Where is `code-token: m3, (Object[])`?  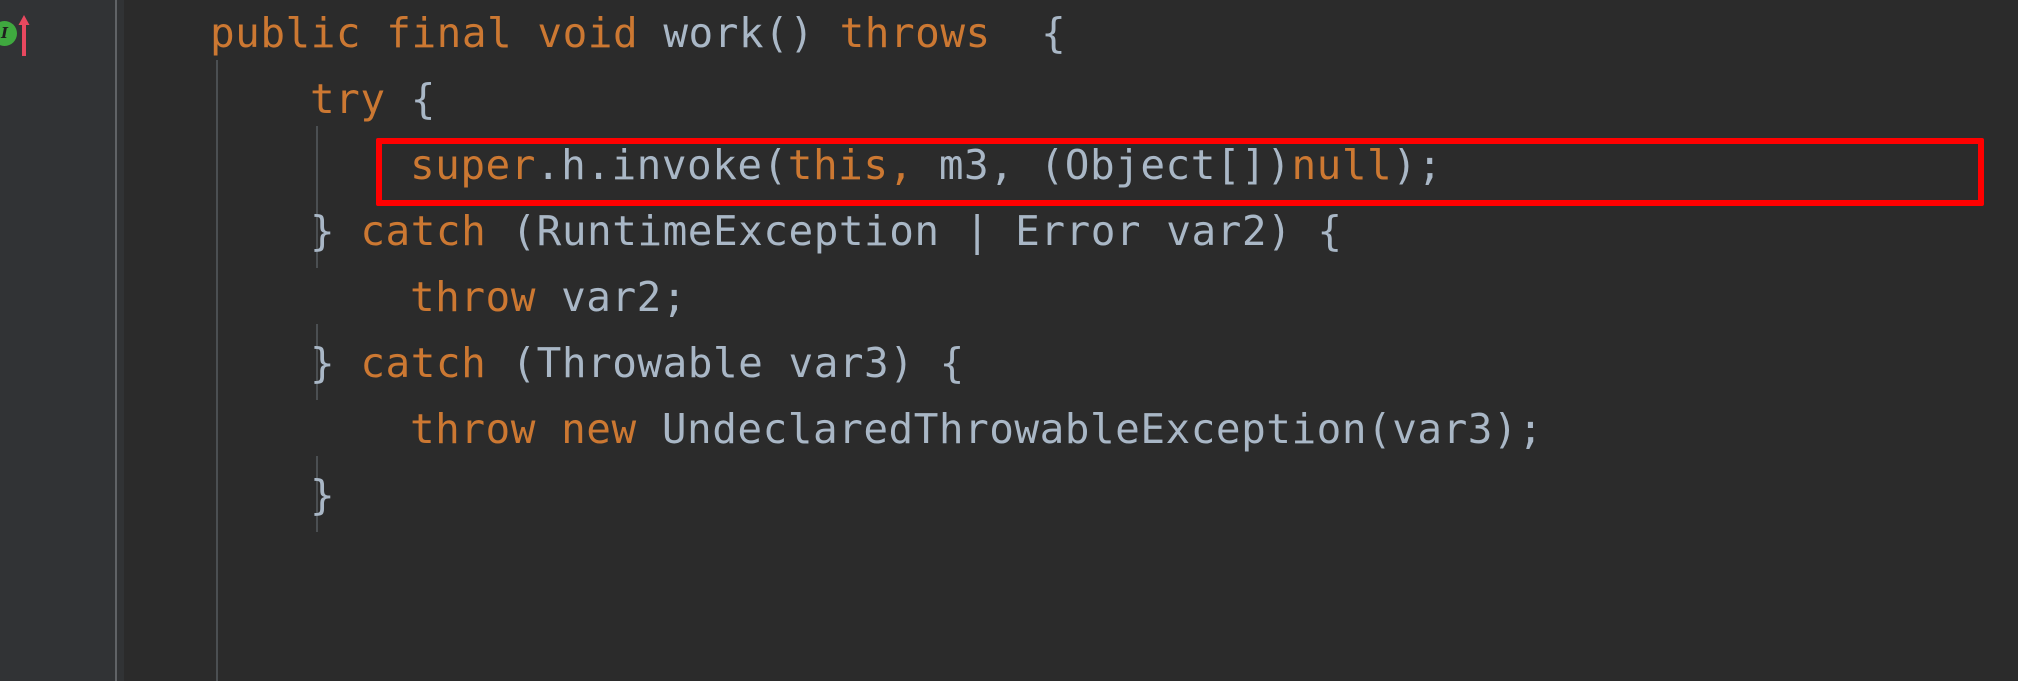
code-token: m3, (Object[]) is located at coordinates (1102, 165).